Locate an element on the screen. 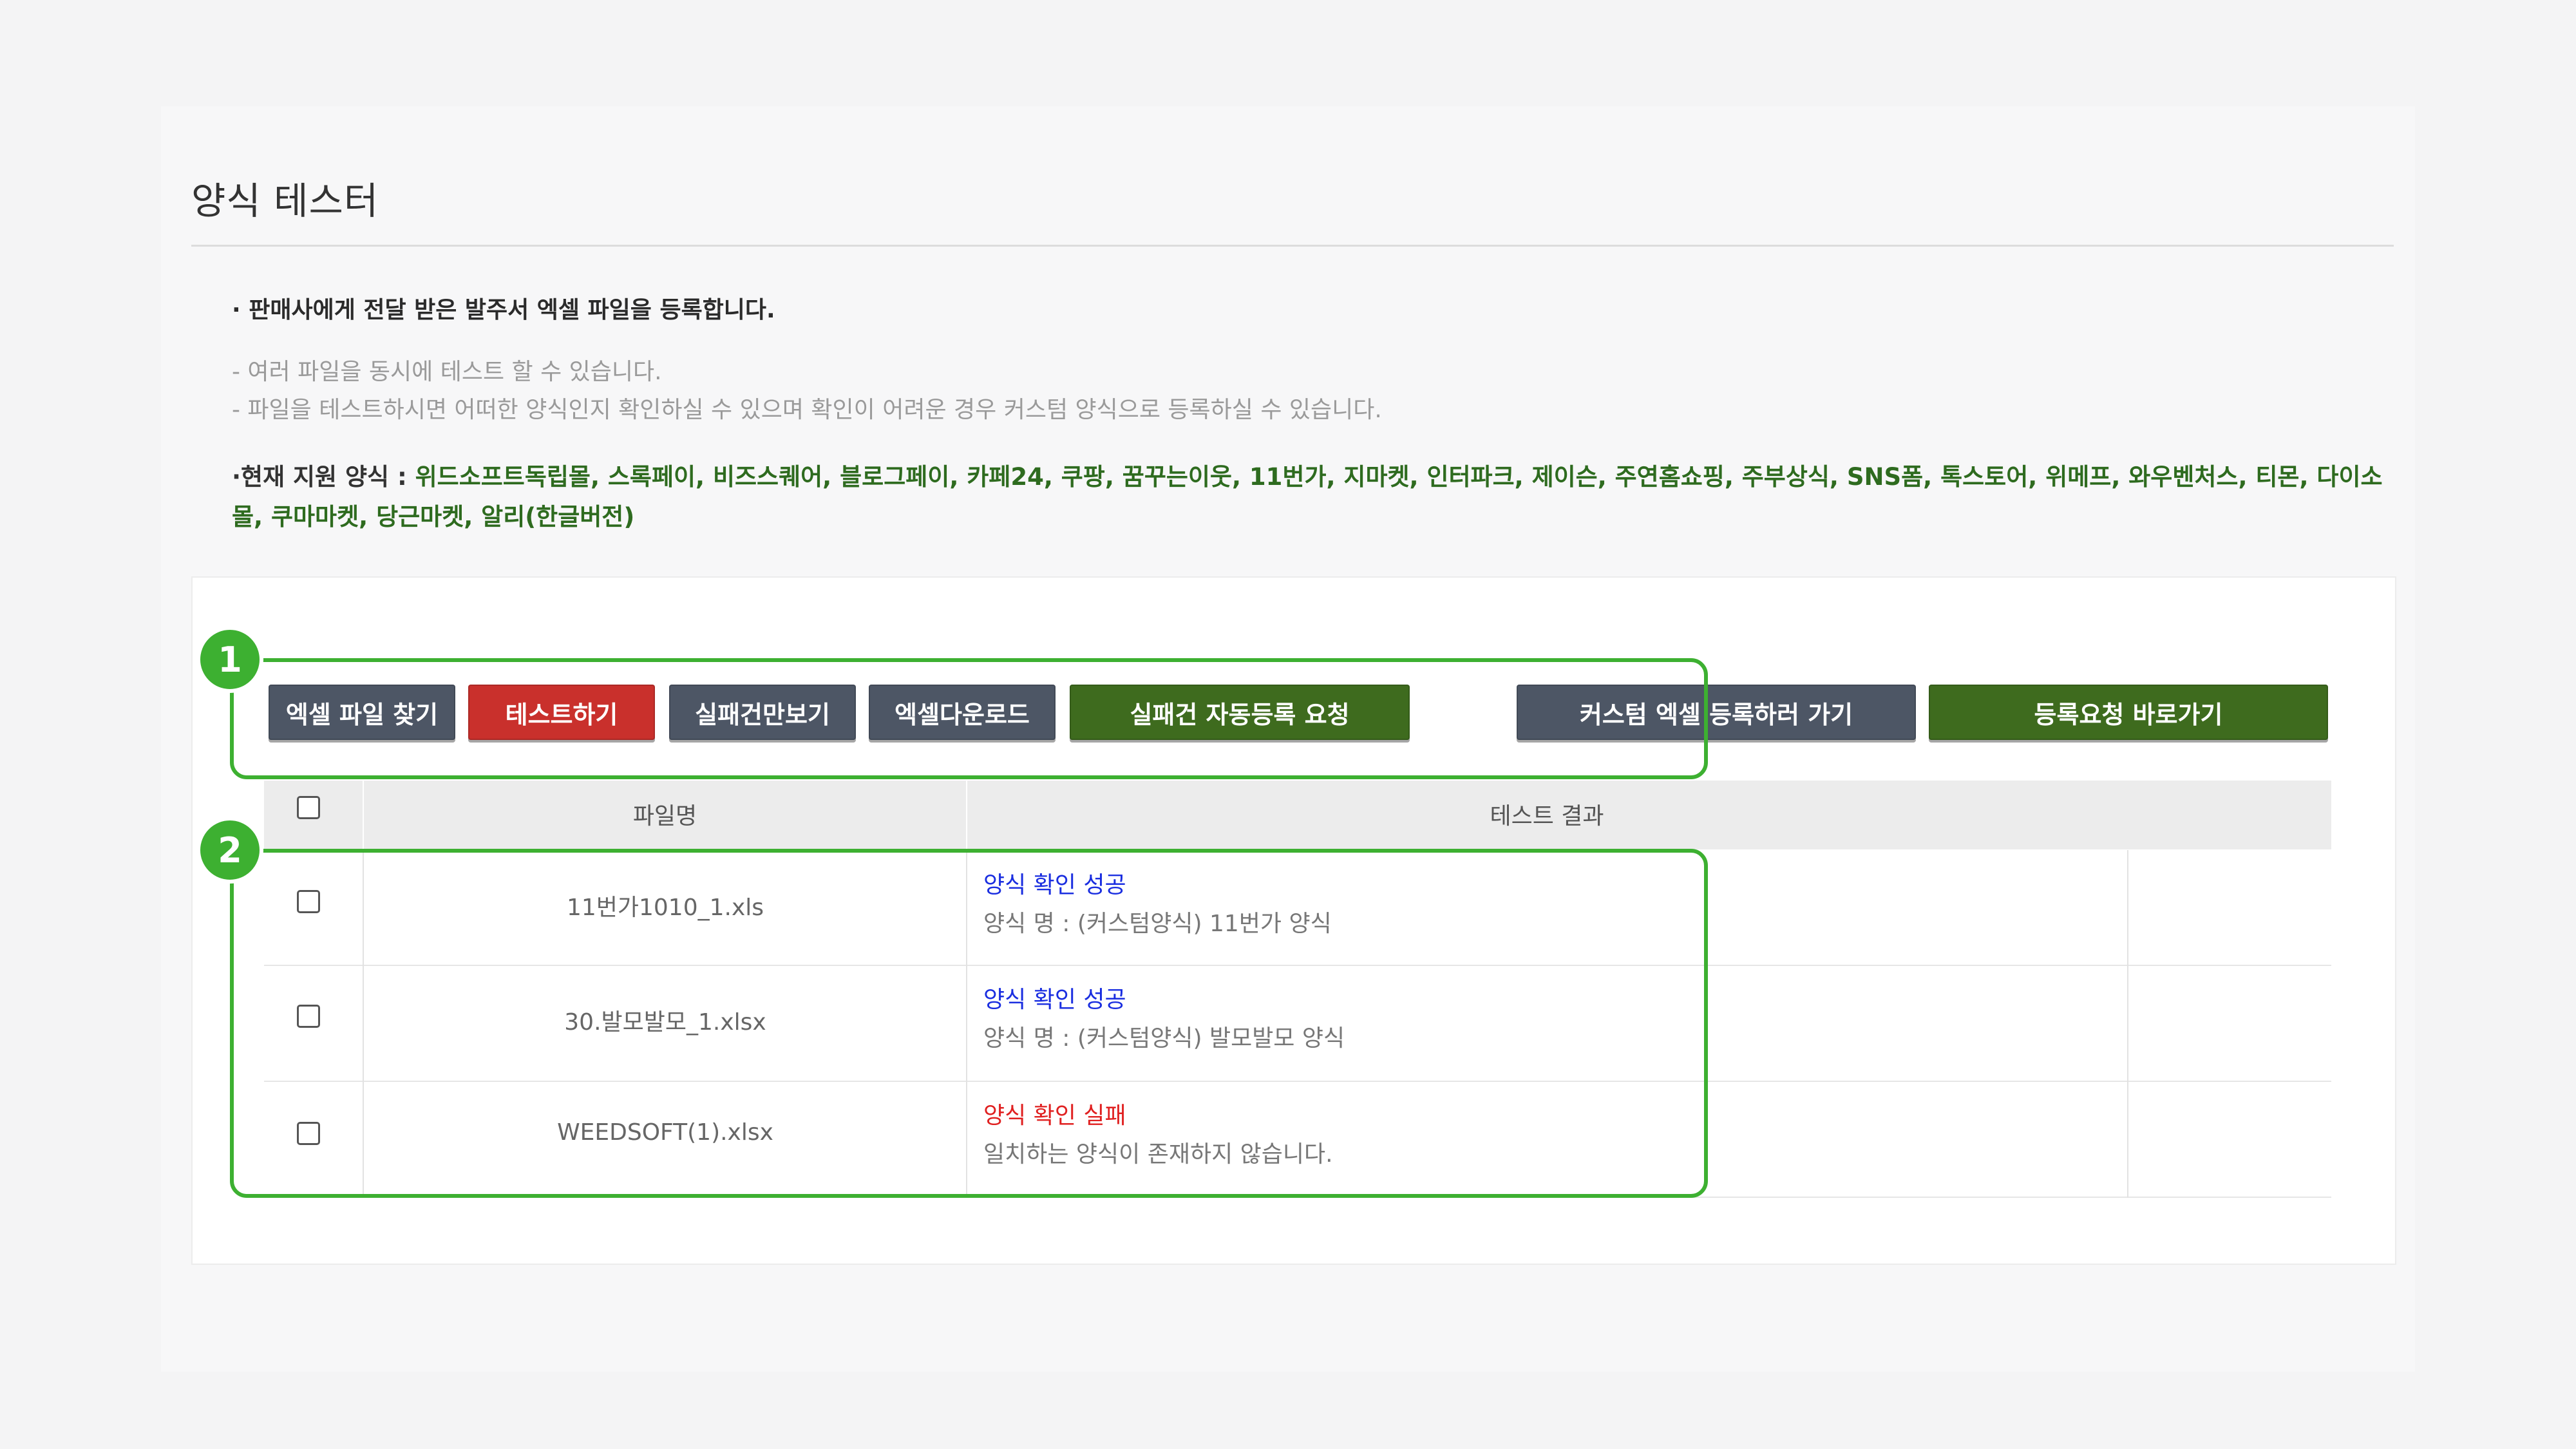  callout-badge-1: 1 is located at coordinates (230, 659).